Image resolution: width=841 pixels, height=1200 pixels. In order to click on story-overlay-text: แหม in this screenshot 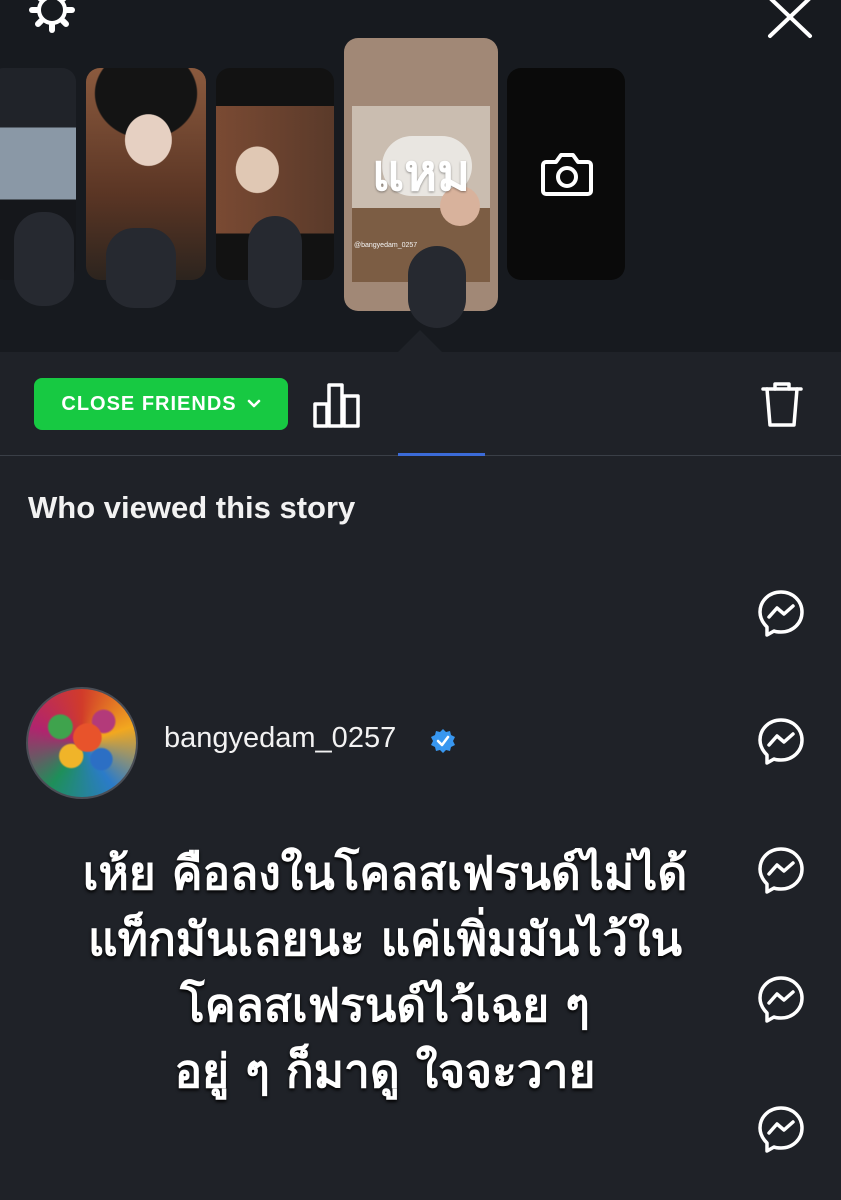, I will do `click(421, 173)`.